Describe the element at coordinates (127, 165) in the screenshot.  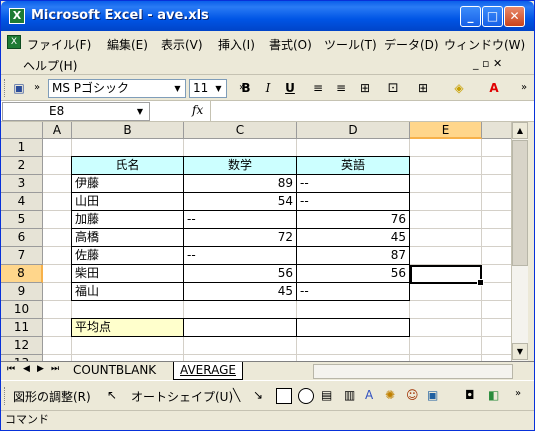
I see `cell-b2: 氏名` at that location.